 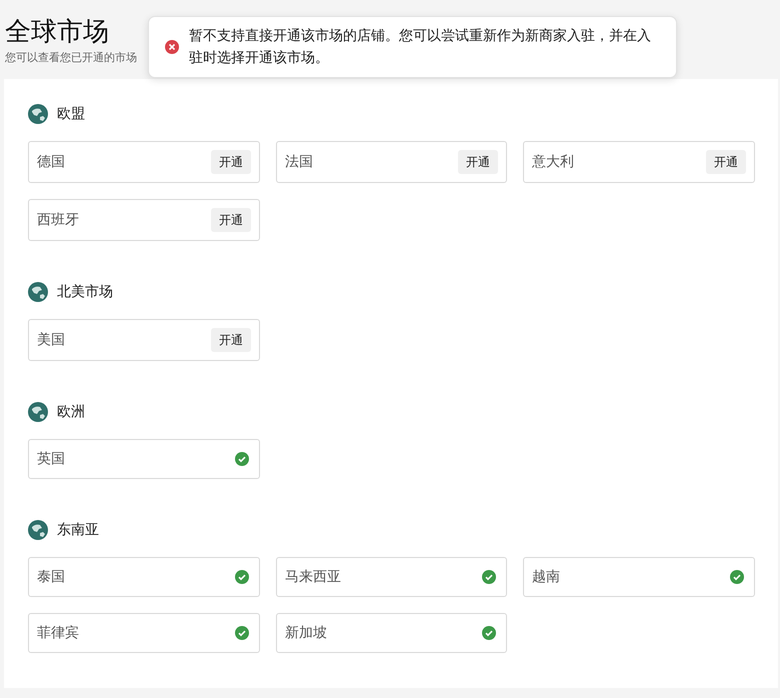 What do you see at coordinates (51, 577) in the screenshot?
I see `market-name: 泰国` at bounding box center [51, 577].